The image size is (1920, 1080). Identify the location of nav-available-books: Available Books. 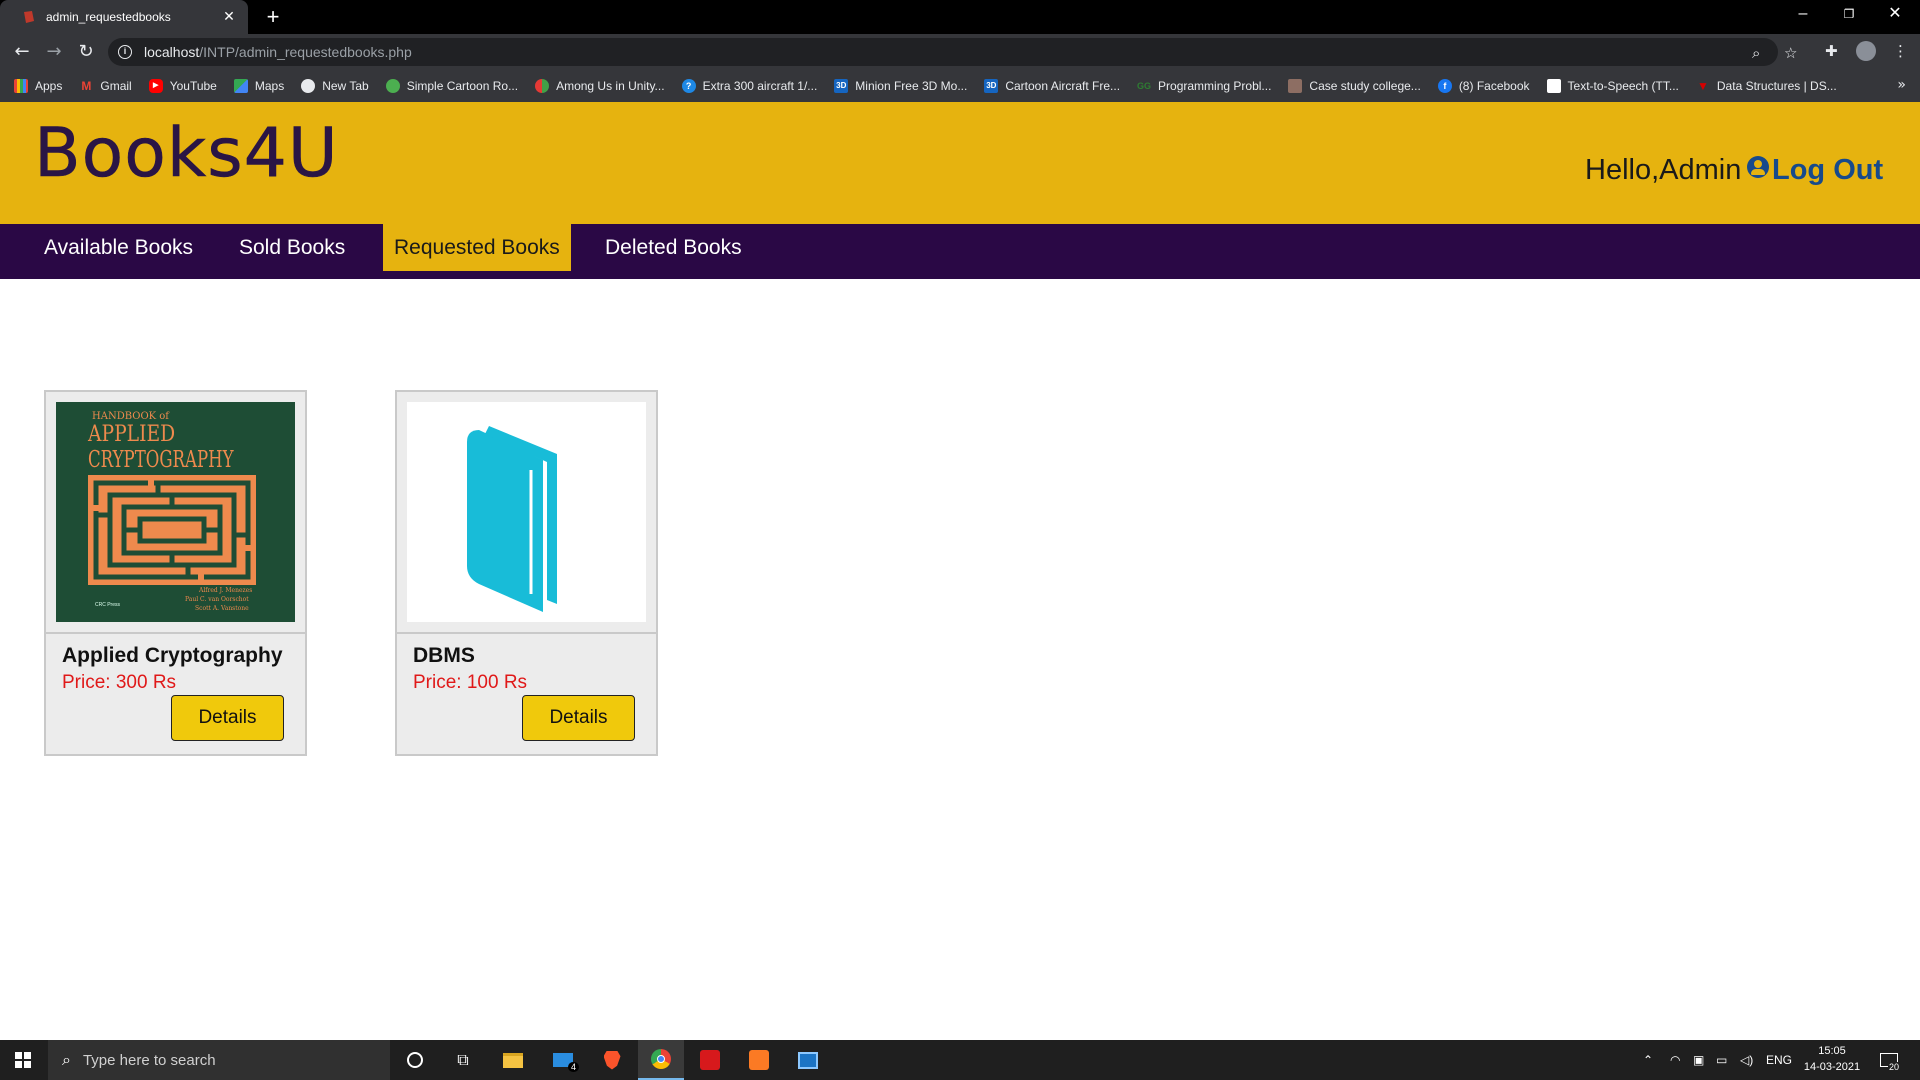
(118, 247).